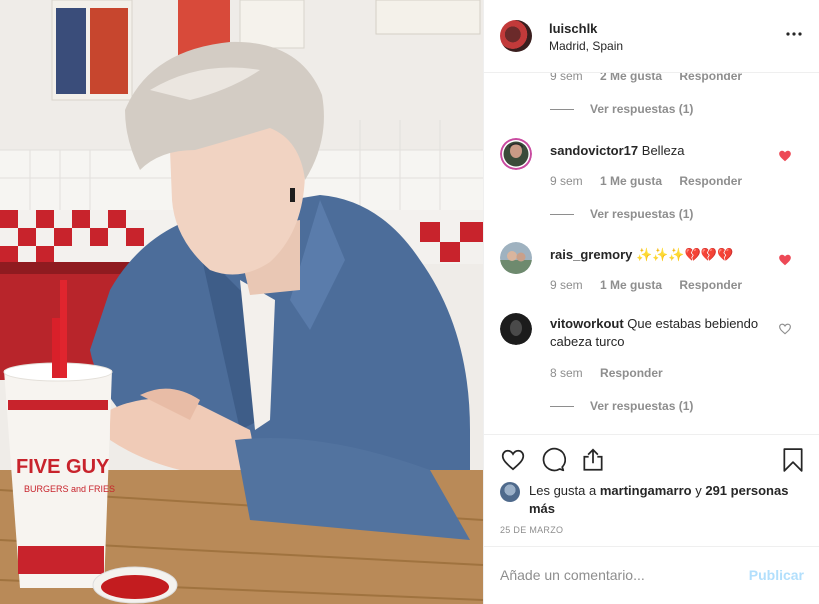  What do you see at coordinates (516, 36) in the screenshot?
I see `author-avatar` at bounding box center [516, 36].